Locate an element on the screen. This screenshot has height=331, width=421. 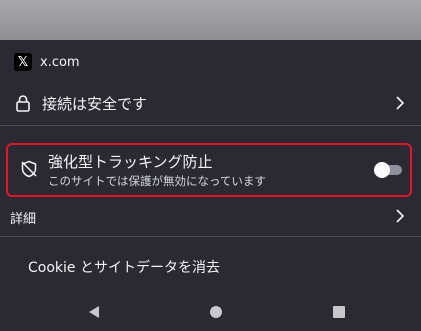
site-header: 𝕏 x.com is located at coordinates (47, 62).